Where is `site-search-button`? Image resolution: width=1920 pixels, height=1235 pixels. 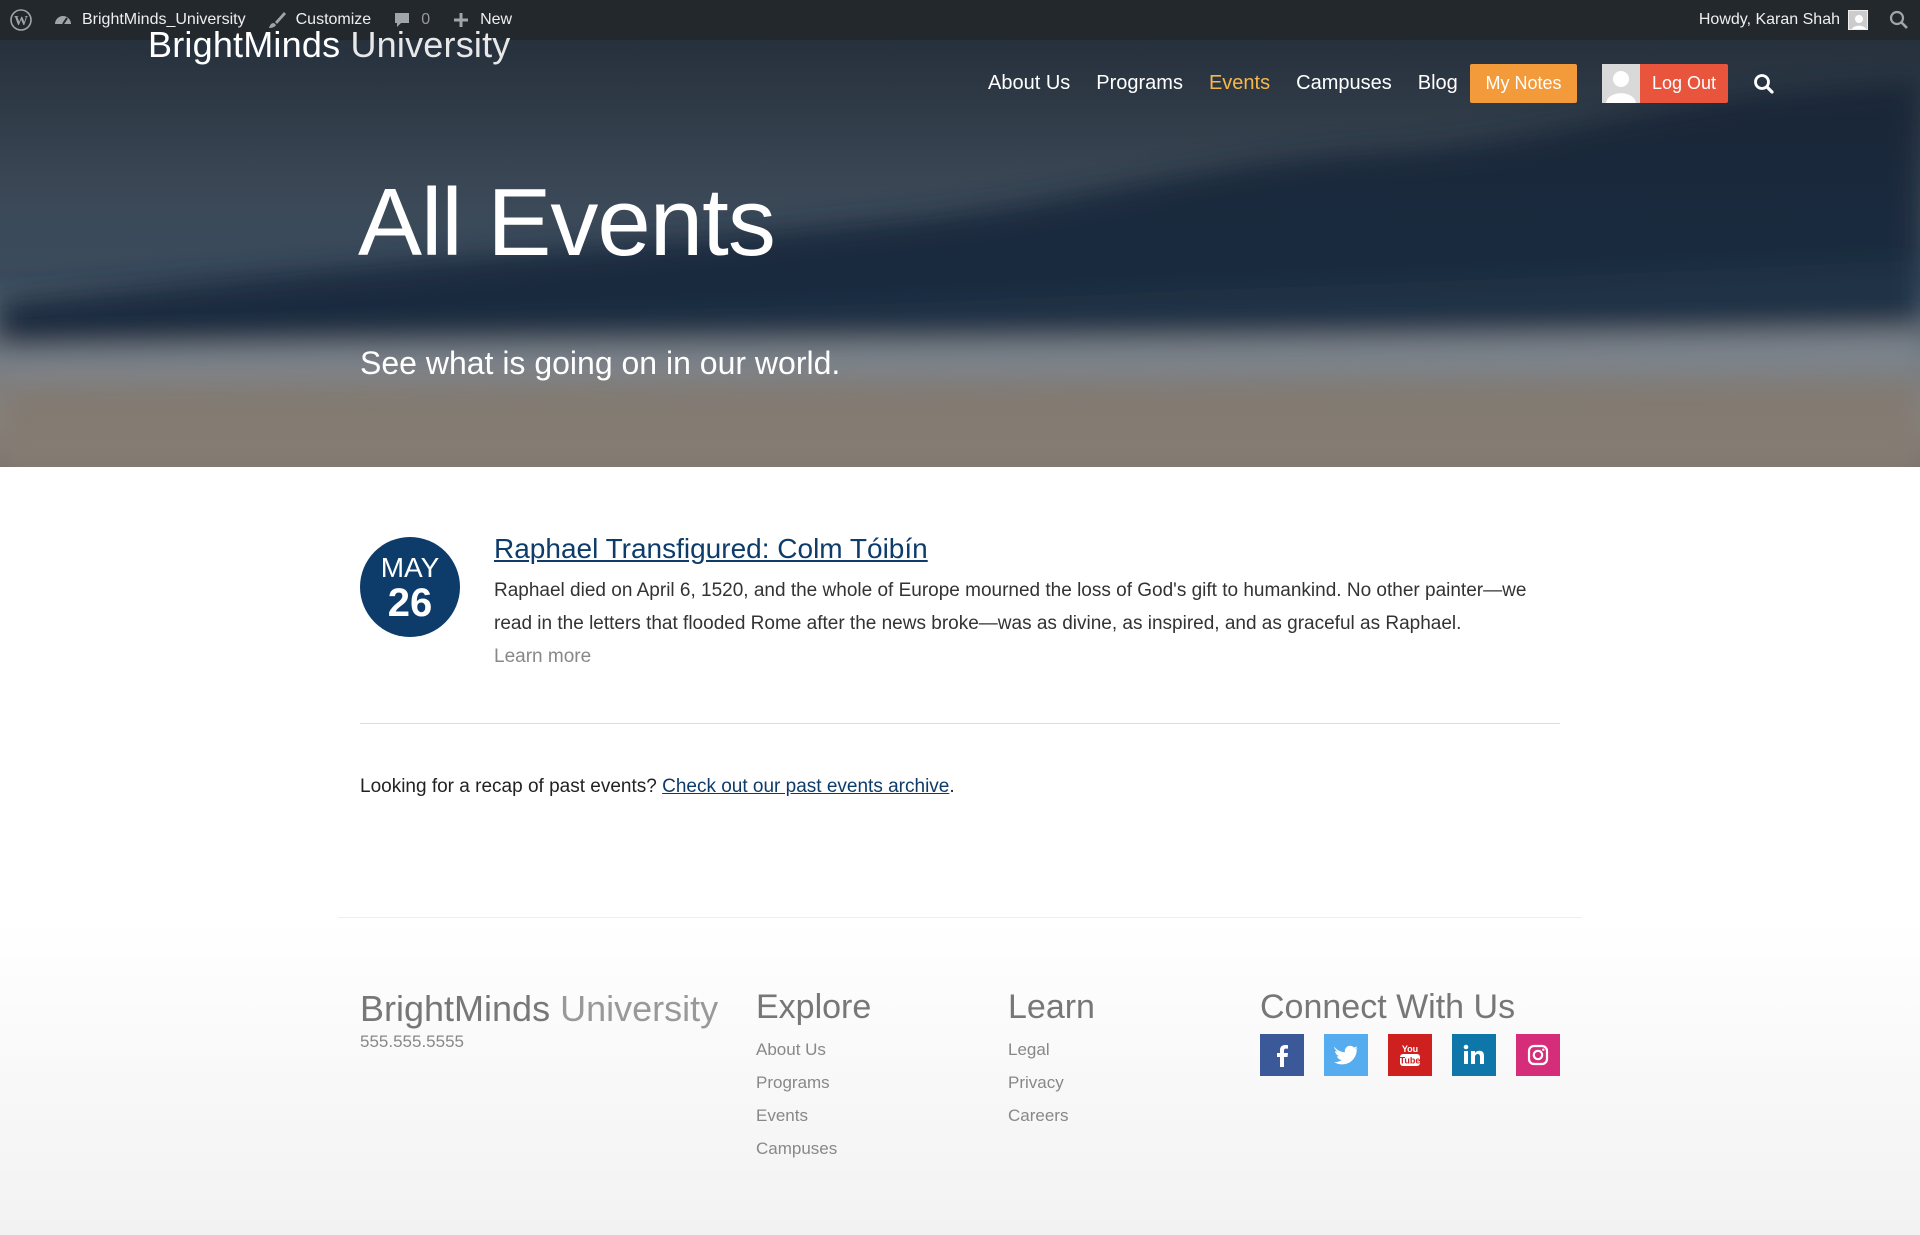
site-search-button is located at coordinates (1764, 84).